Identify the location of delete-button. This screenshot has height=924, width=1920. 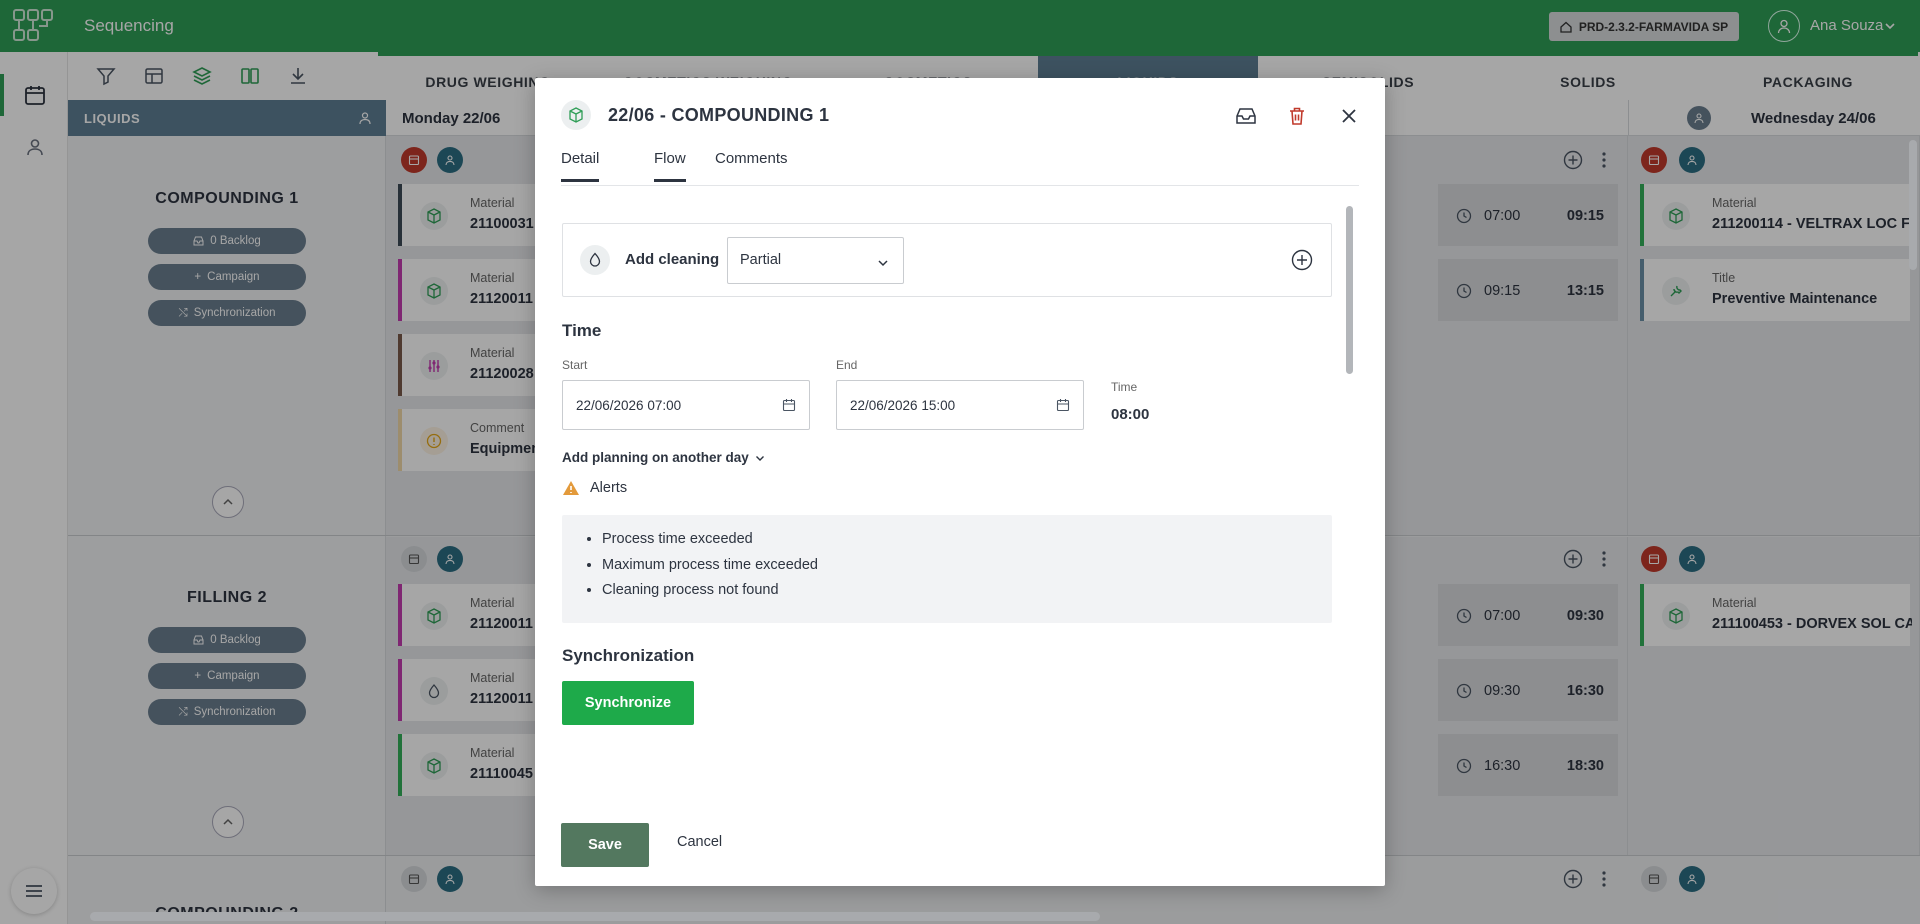
(1297, 116).